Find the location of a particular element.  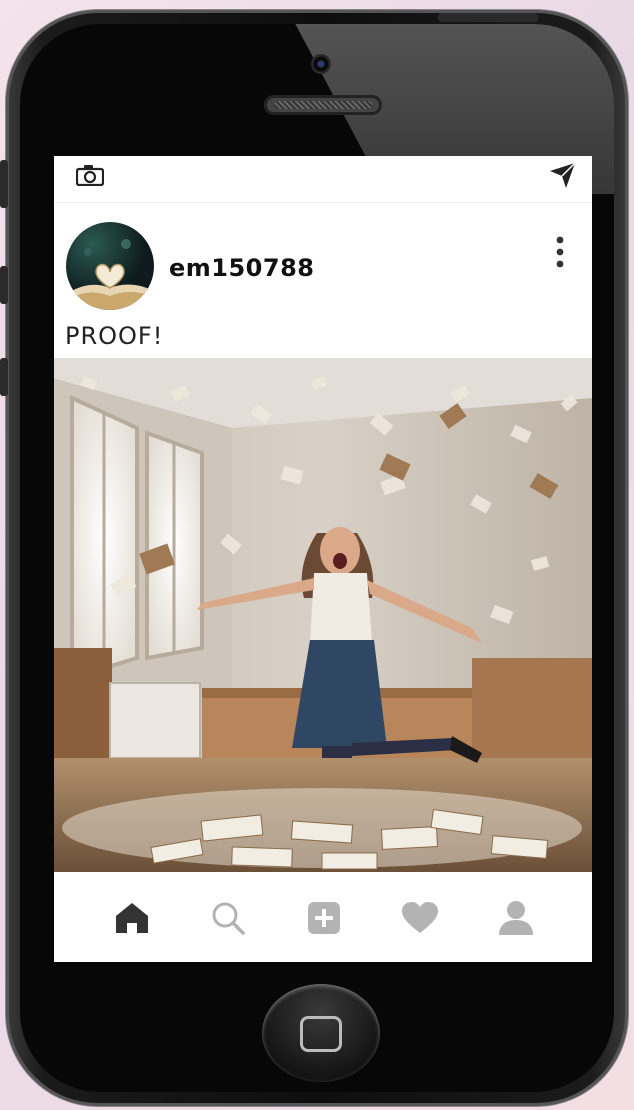

front-camera is located at coordinates (321, 64).